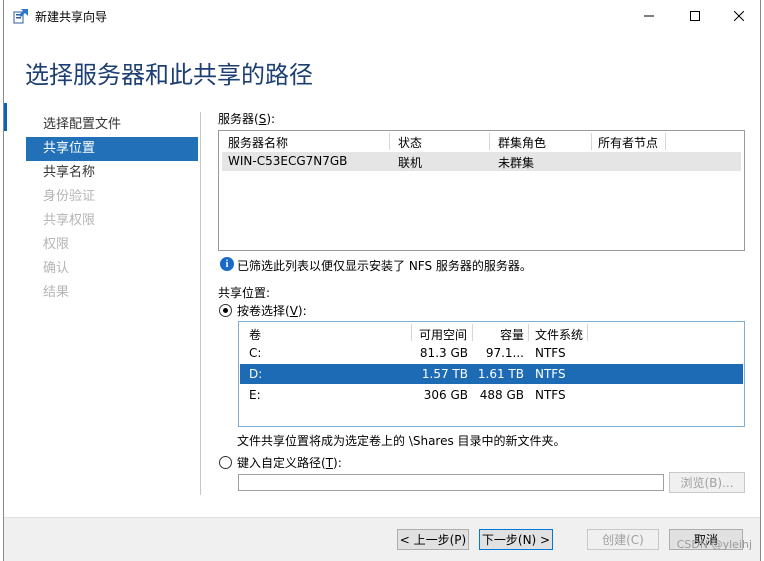 The height and width of the screenshot is (561, 764). I want to click on share-location-label: 共享位置:, so click(244, 293).